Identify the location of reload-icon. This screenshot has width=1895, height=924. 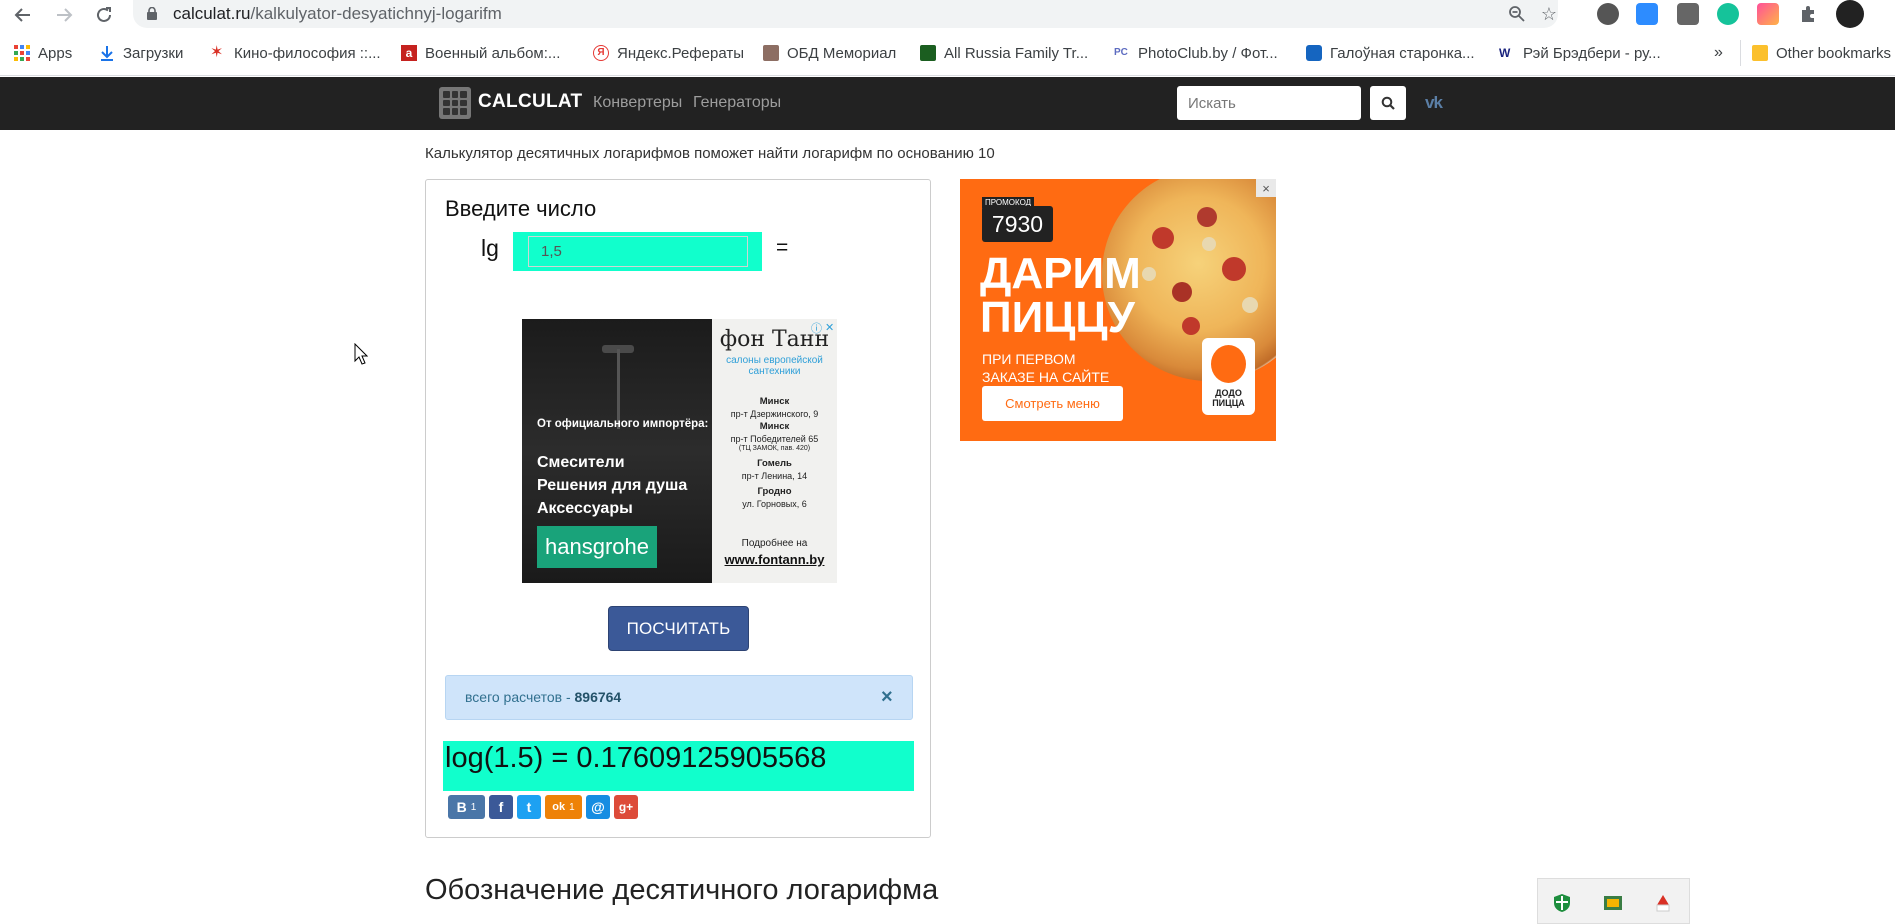
(104, 15).